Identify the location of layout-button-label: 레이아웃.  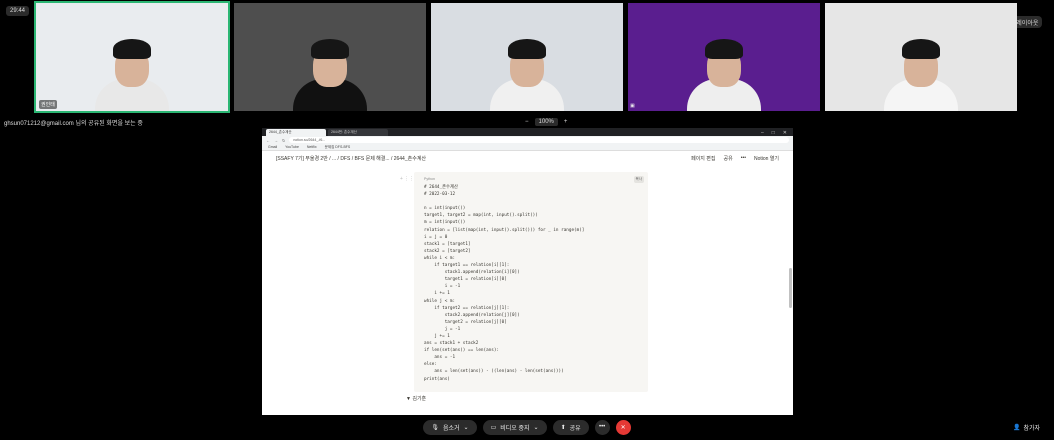
(1027, 23).